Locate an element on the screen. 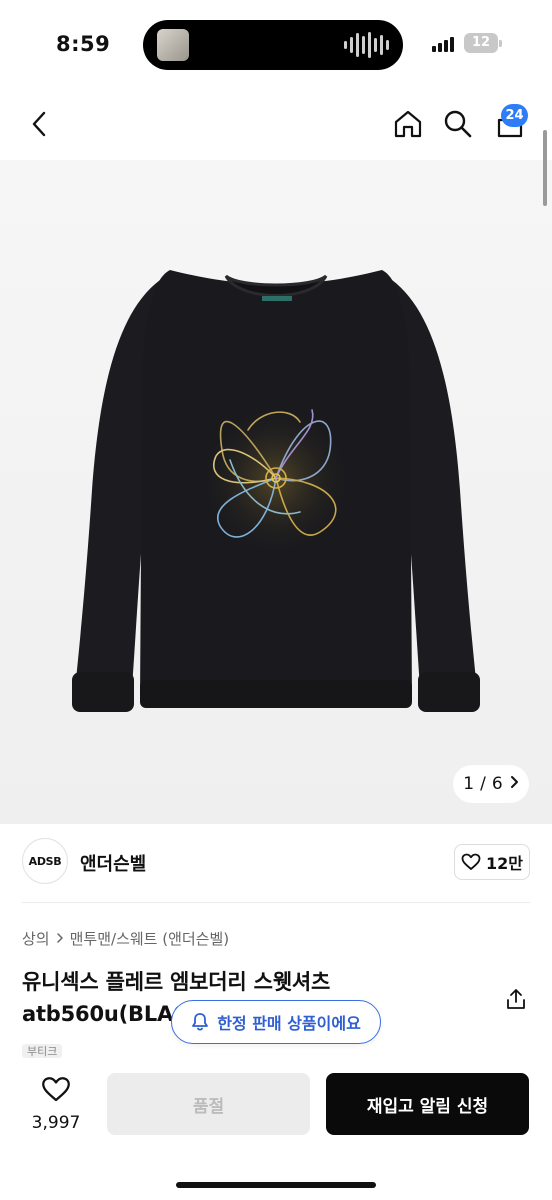 The height and width of the screenshot is (1200, 552). app-header is located at coordinates (276, 125).